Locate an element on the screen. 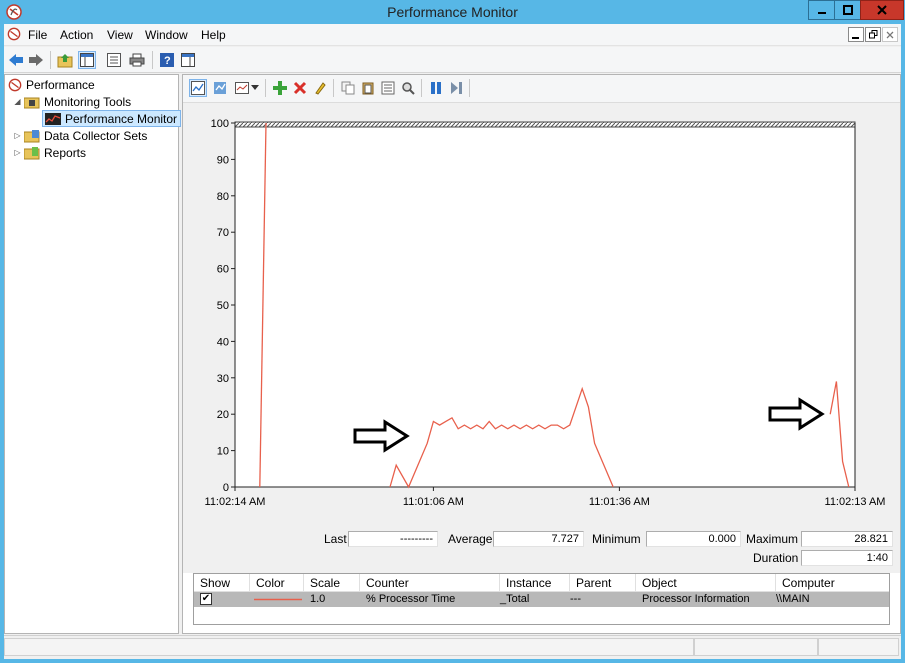 Image resolution: width=905 pixels, height=663 pixels. zoom-button is located at coordinates (408, 88).